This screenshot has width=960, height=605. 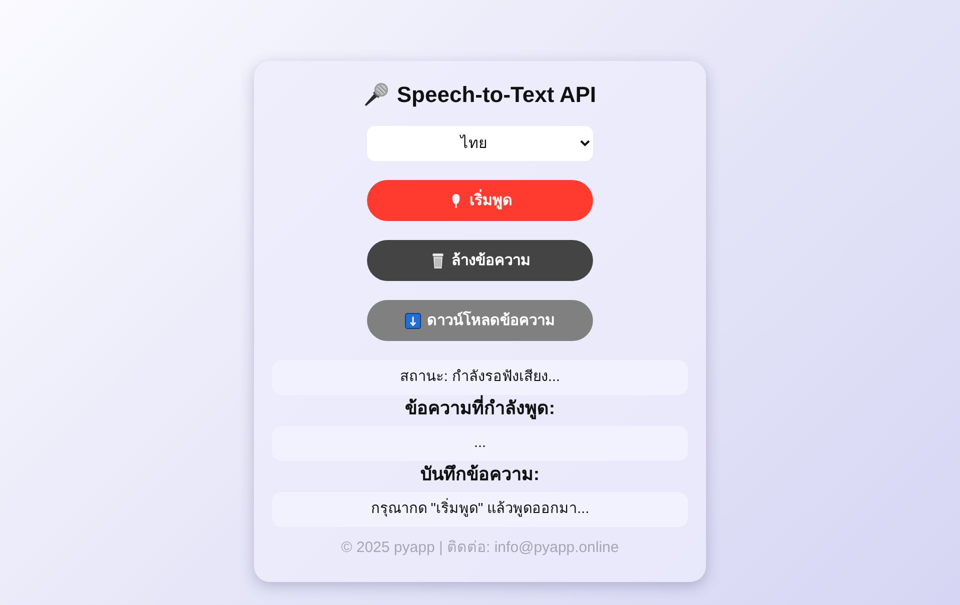 What do you see at coordinates (480, 200) in the screenshot?
I see `start-button: เริ่มพูด` at bounding box center [480, 200].